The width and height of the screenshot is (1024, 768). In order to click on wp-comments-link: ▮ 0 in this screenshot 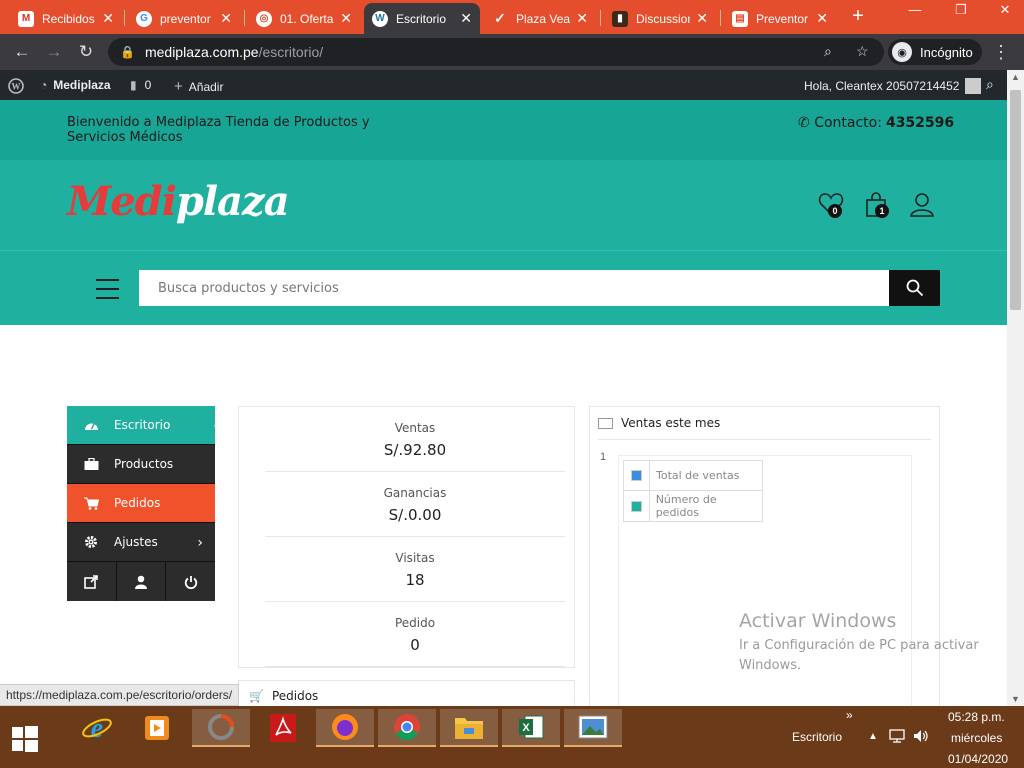, I will do `click(140, 85)`.